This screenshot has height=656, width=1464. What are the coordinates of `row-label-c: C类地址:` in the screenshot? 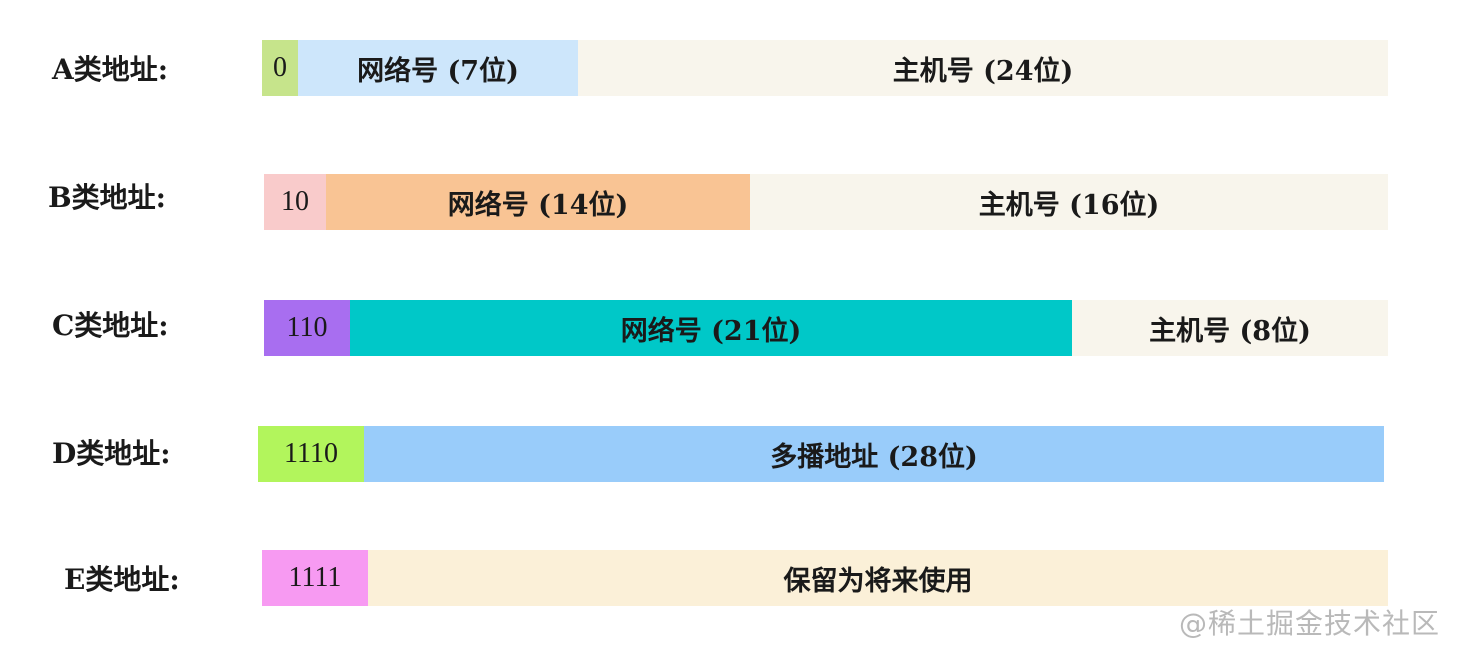 It's located at (110, 325).